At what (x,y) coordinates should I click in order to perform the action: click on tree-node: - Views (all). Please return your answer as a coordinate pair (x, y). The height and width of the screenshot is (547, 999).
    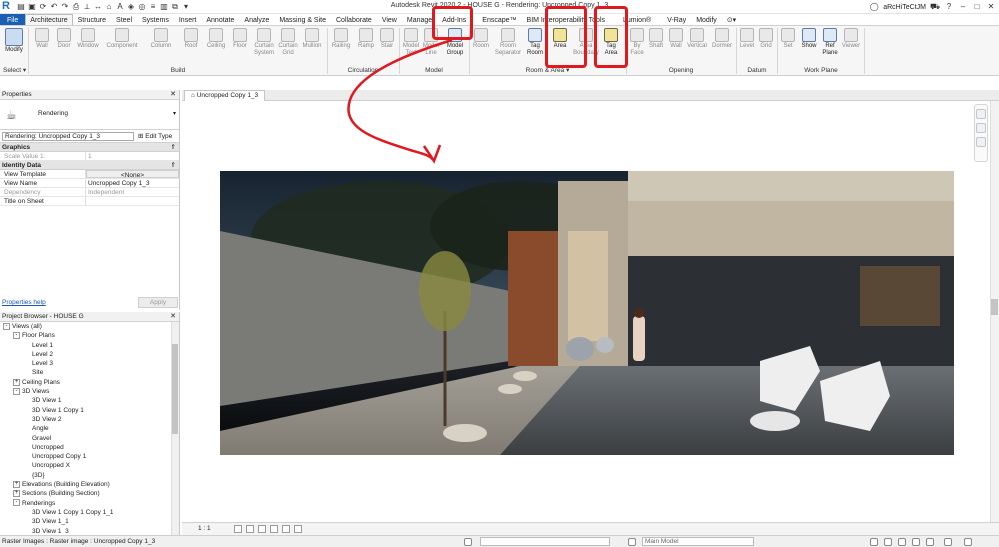
    Looking at the image, I should click on (89, 326).